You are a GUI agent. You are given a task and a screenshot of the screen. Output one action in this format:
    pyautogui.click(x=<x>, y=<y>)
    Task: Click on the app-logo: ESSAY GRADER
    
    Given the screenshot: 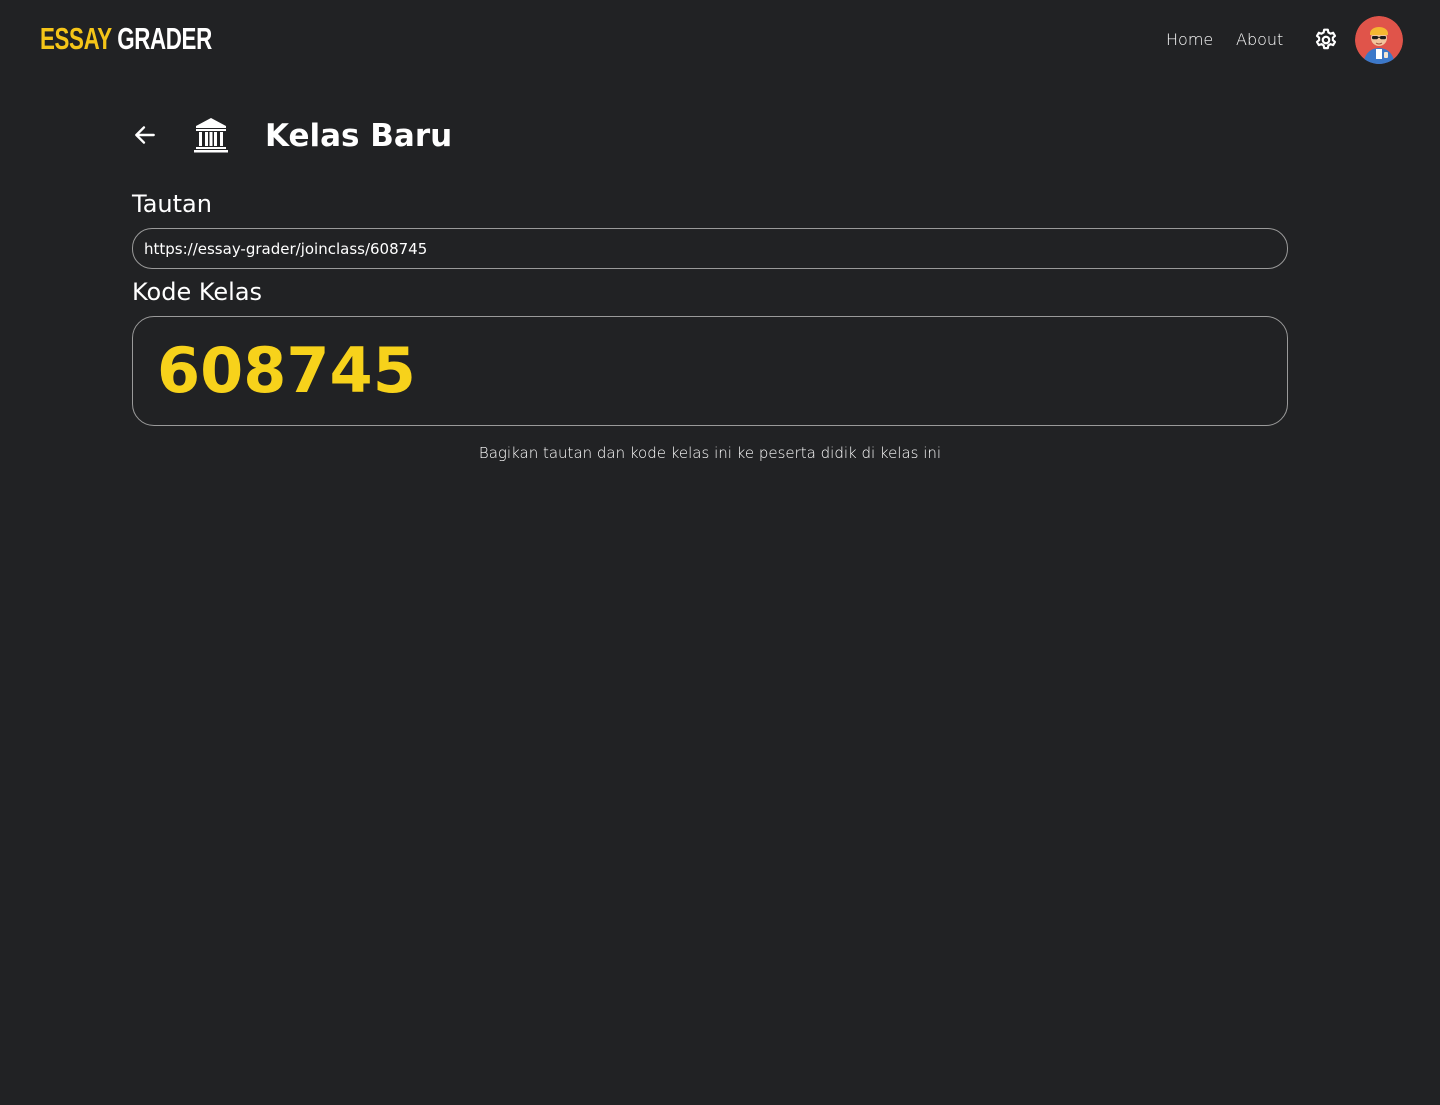 What is the action you would take?
    pyautogui.click(x=126, y=39)
    